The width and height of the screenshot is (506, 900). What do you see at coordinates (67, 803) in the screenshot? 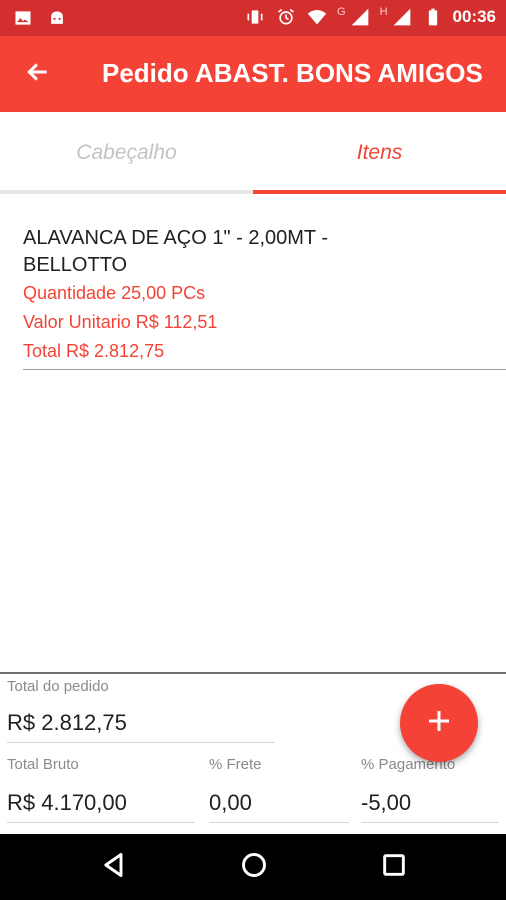
I see `total-bruto-field: R$ 4.170,00` at bounding box center [67, 803].